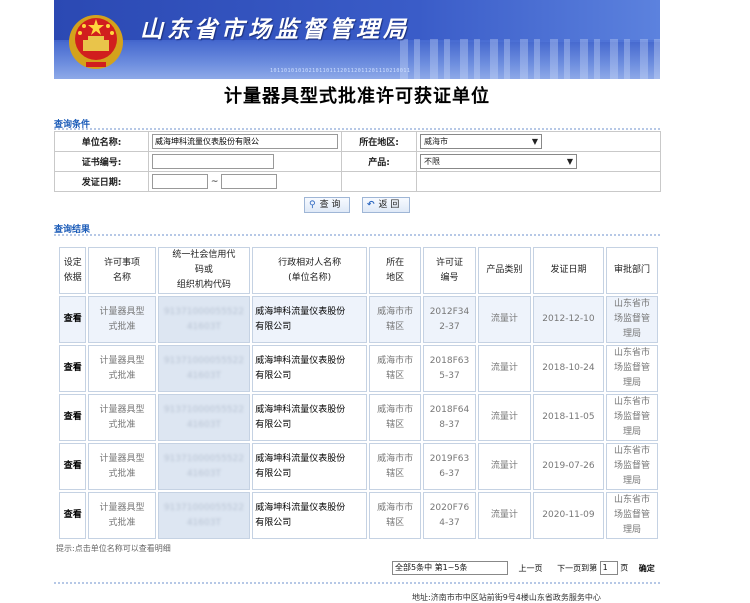  What do you see at coordinates (481, 141) in the screenshot?
I see `region-select: 威海市 ▼` at bounding box center [481, 141].